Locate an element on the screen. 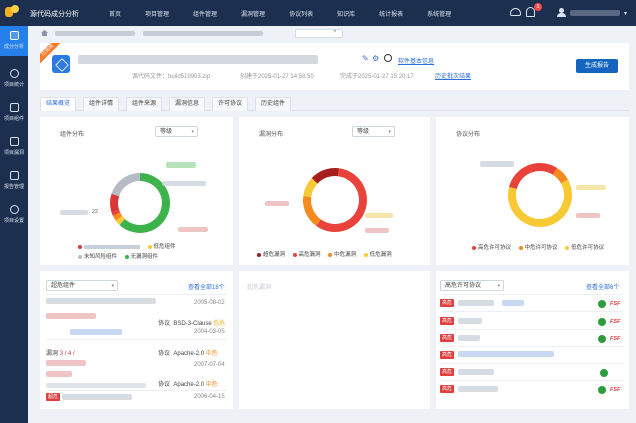 Image resolution: width=636 pixels, height=423 pixels. component-date: 2006-04-15 is located at coordinates (209, 397).